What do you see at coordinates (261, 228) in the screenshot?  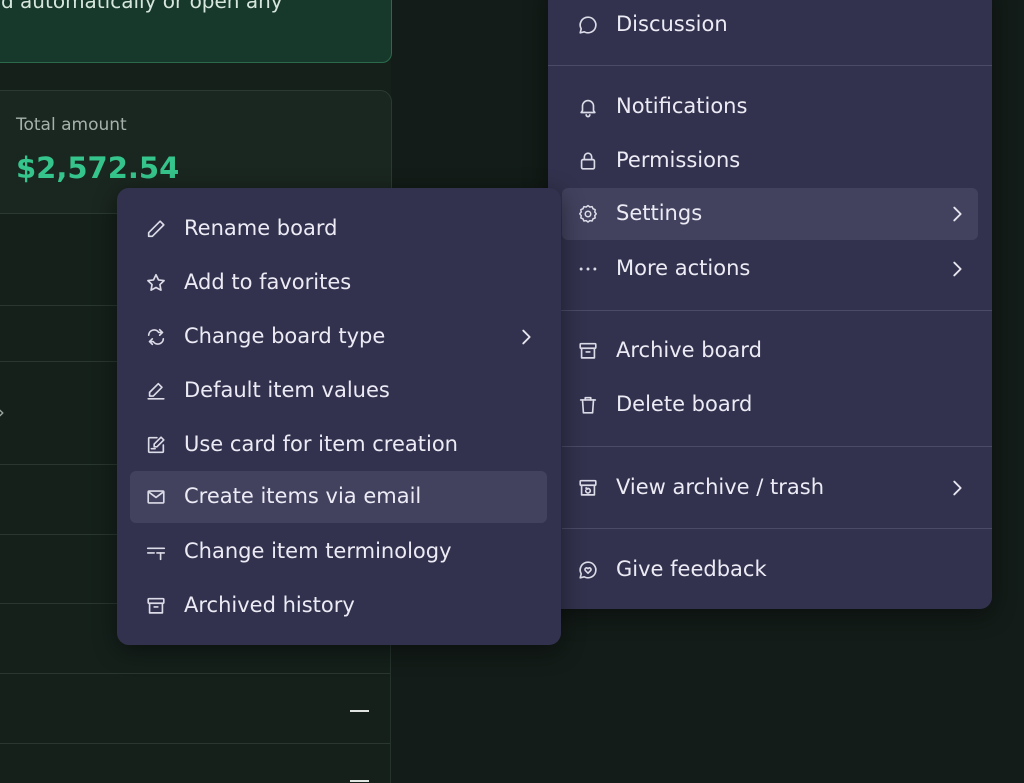 I see `submenu-item-label: Rename board` at bounding box center [261, 228].